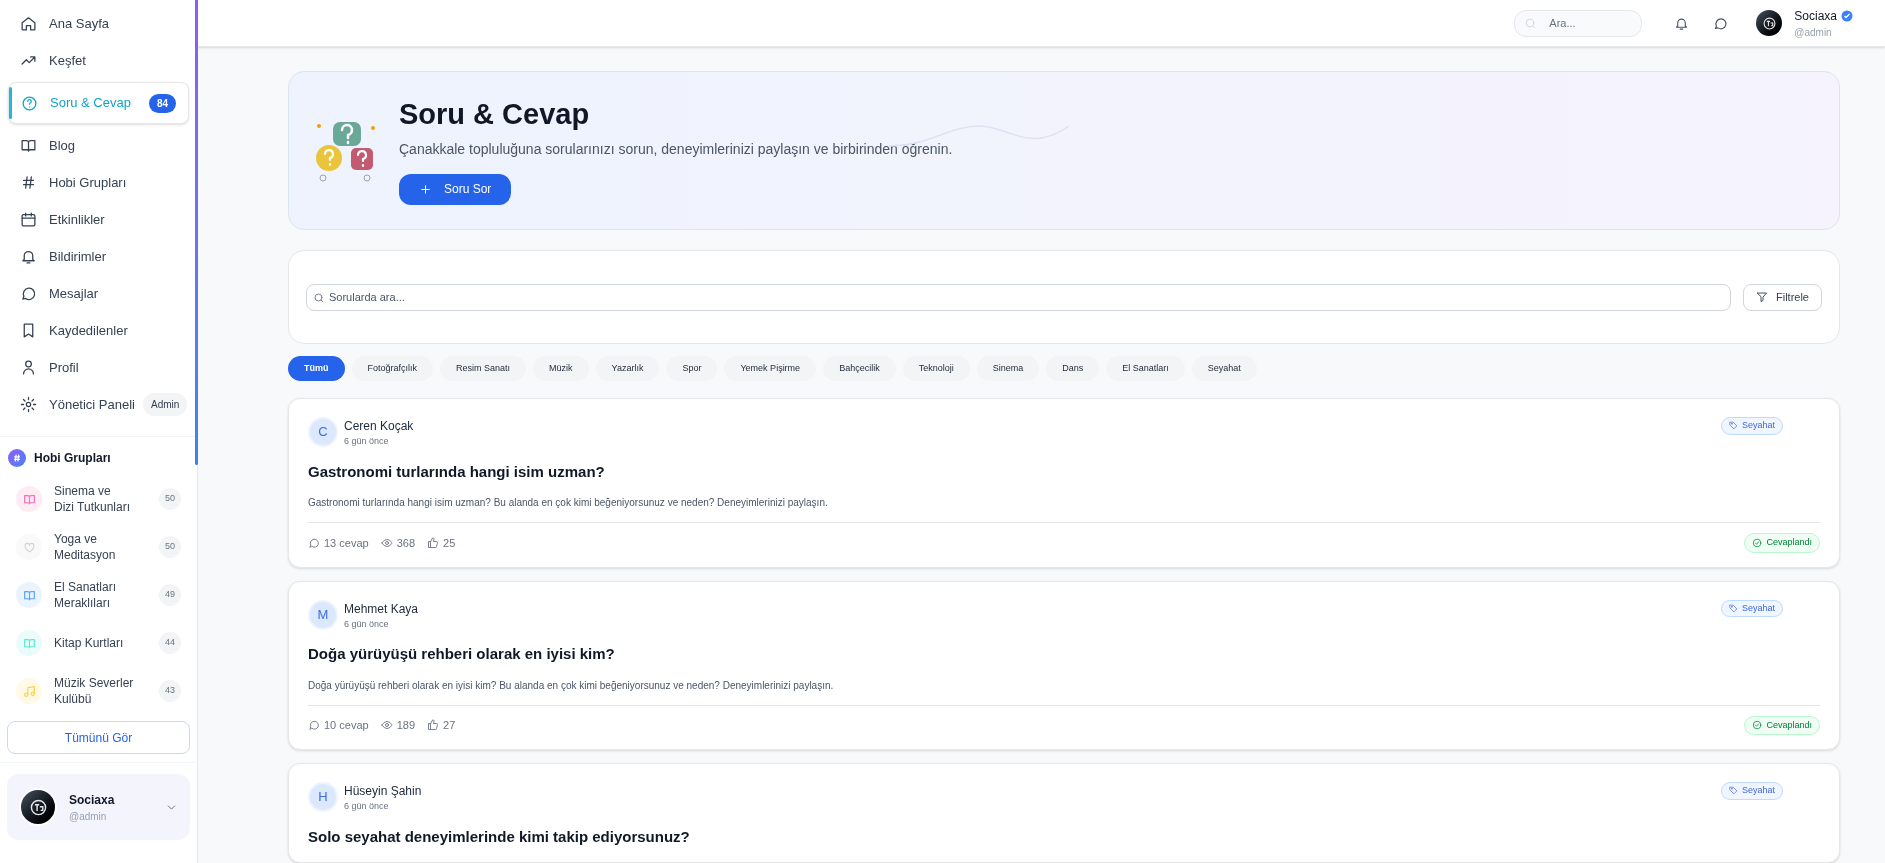  I want to click on author-name: Ceren Koçak, so click(379, 426).